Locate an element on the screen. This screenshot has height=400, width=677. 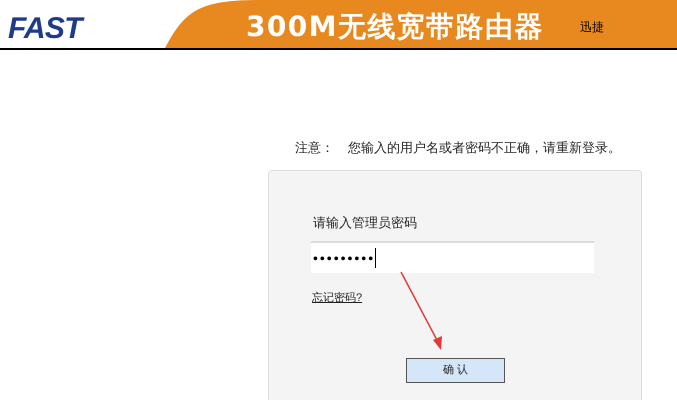
notice-label: 注意： is located at coordinates (314, 148).